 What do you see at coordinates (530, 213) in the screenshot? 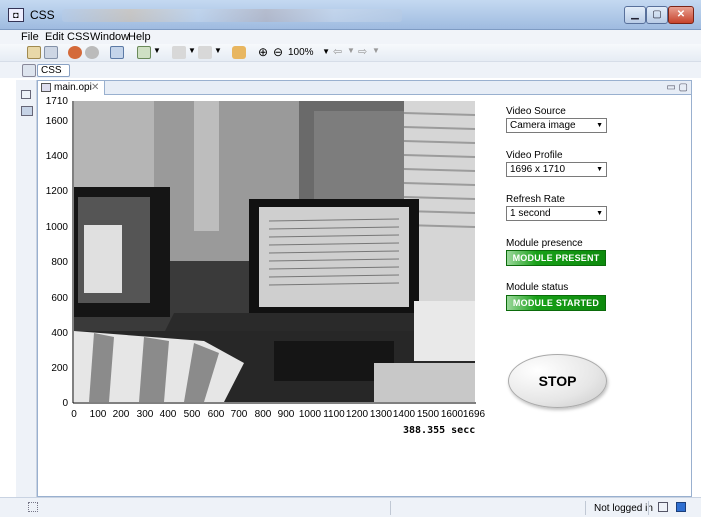
I see `refresh-rate-value: 1 second` at bounding box center [530, 213].